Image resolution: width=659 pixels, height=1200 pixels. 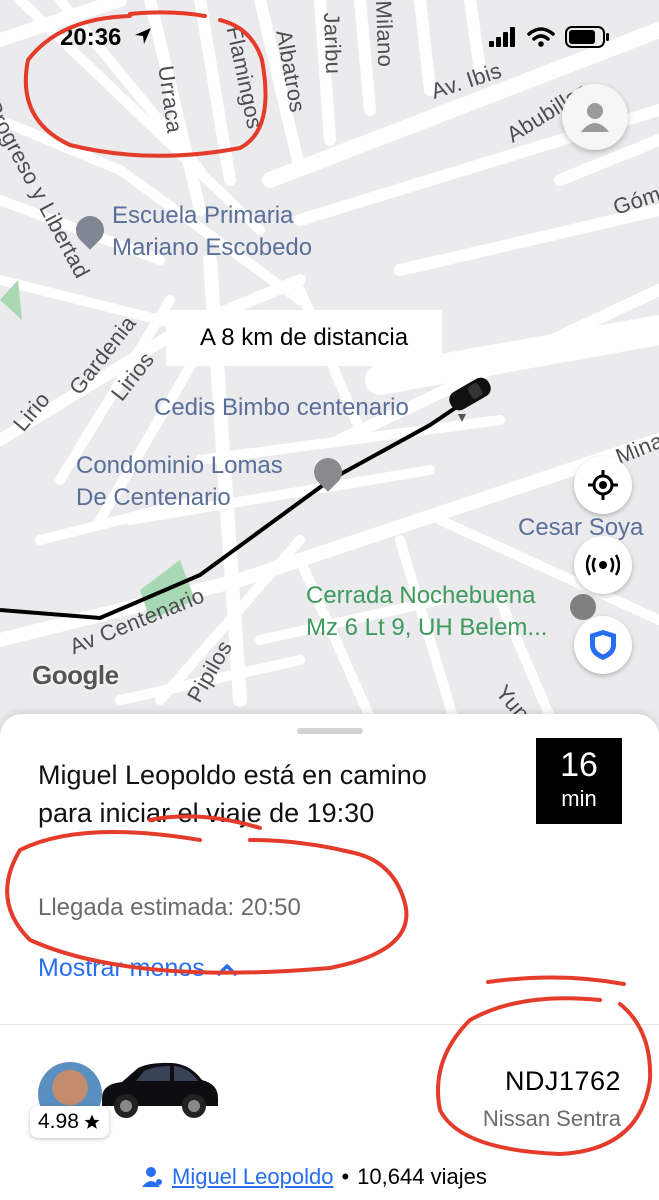 What do you see at coordinates (58, 1121) in the screenshot?
I see `rating-value: 4.98` at bounding box center [58, 1121].